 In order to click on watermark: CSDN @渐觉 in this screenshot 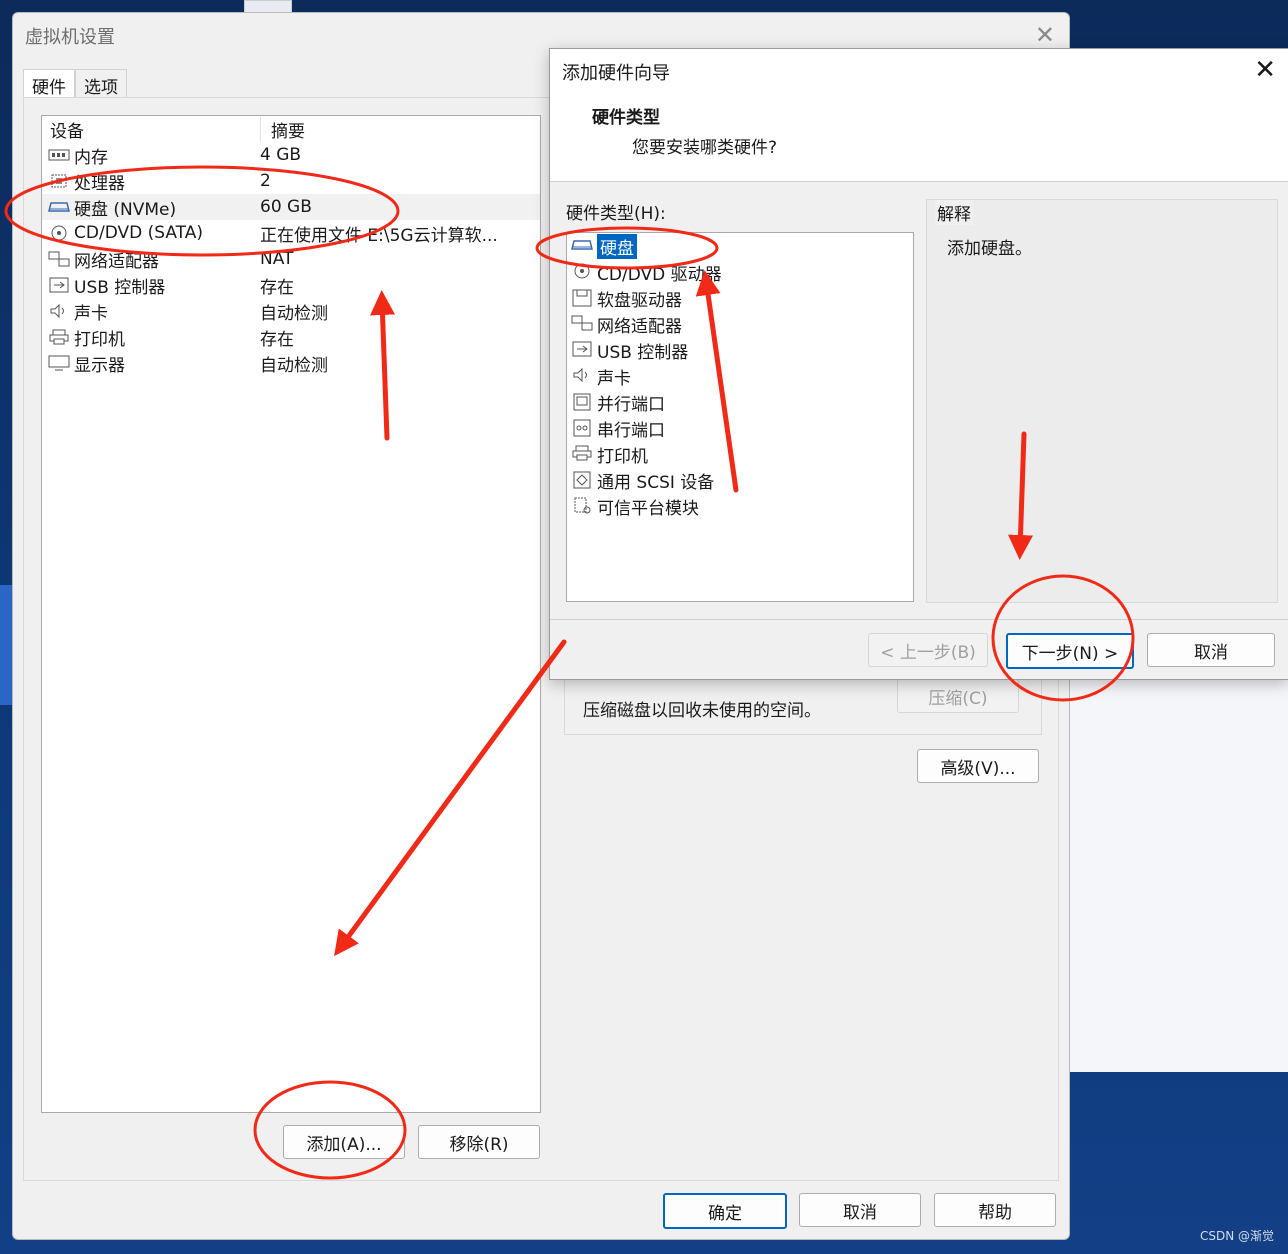, I will do `click(1236, 1236)`.